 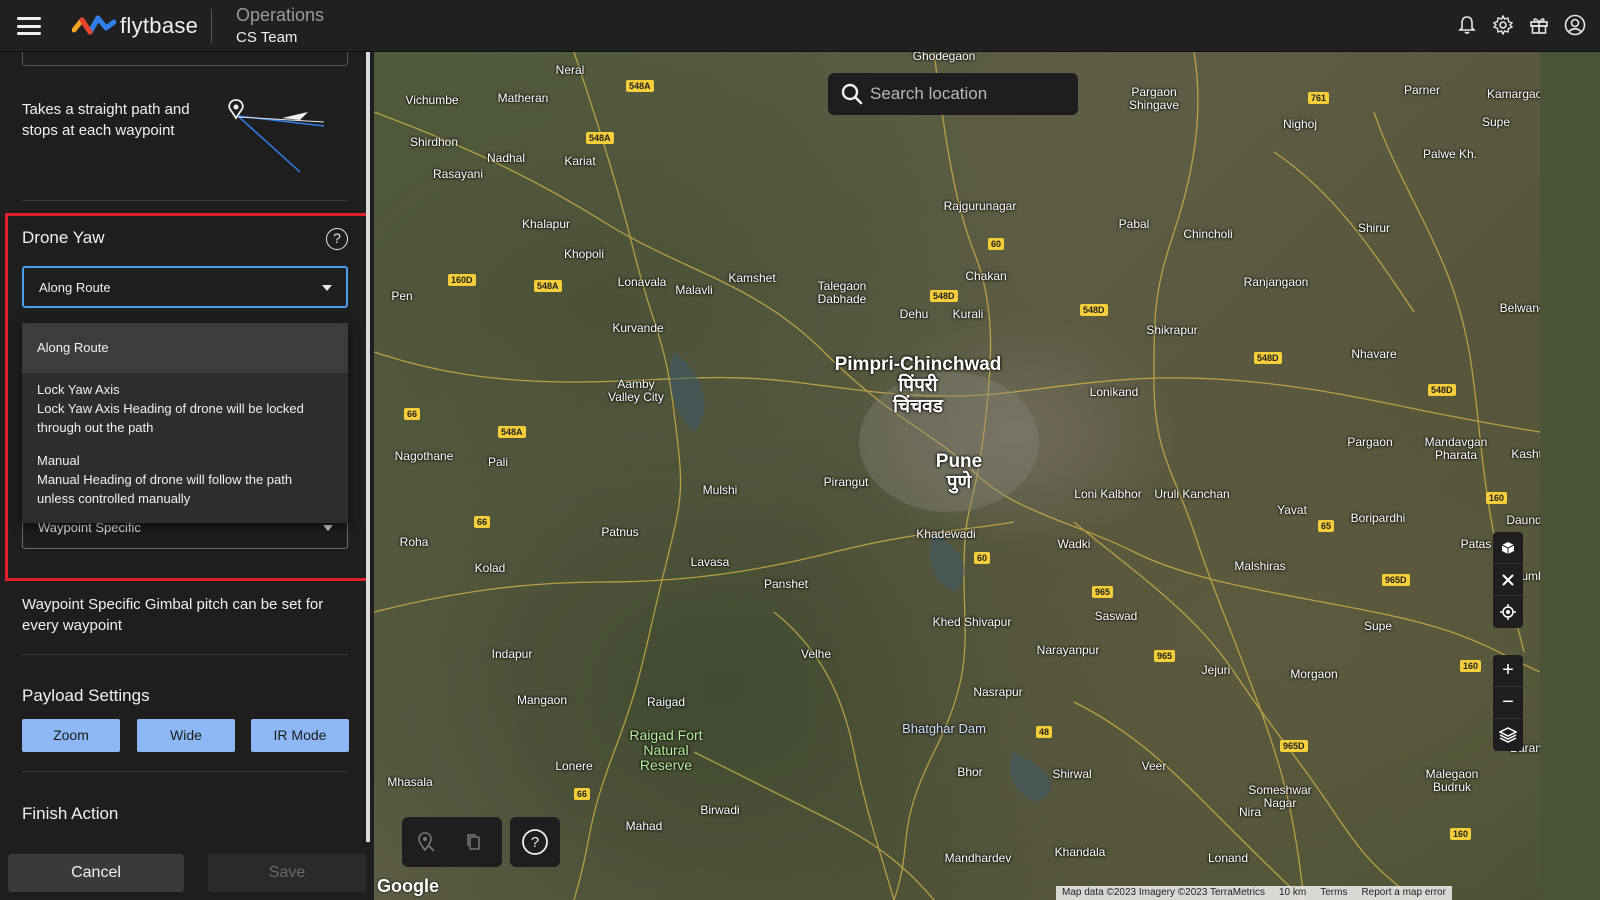 I want to click on map-place-label: Loni Kalbhor, so click(x=1108, y=494).